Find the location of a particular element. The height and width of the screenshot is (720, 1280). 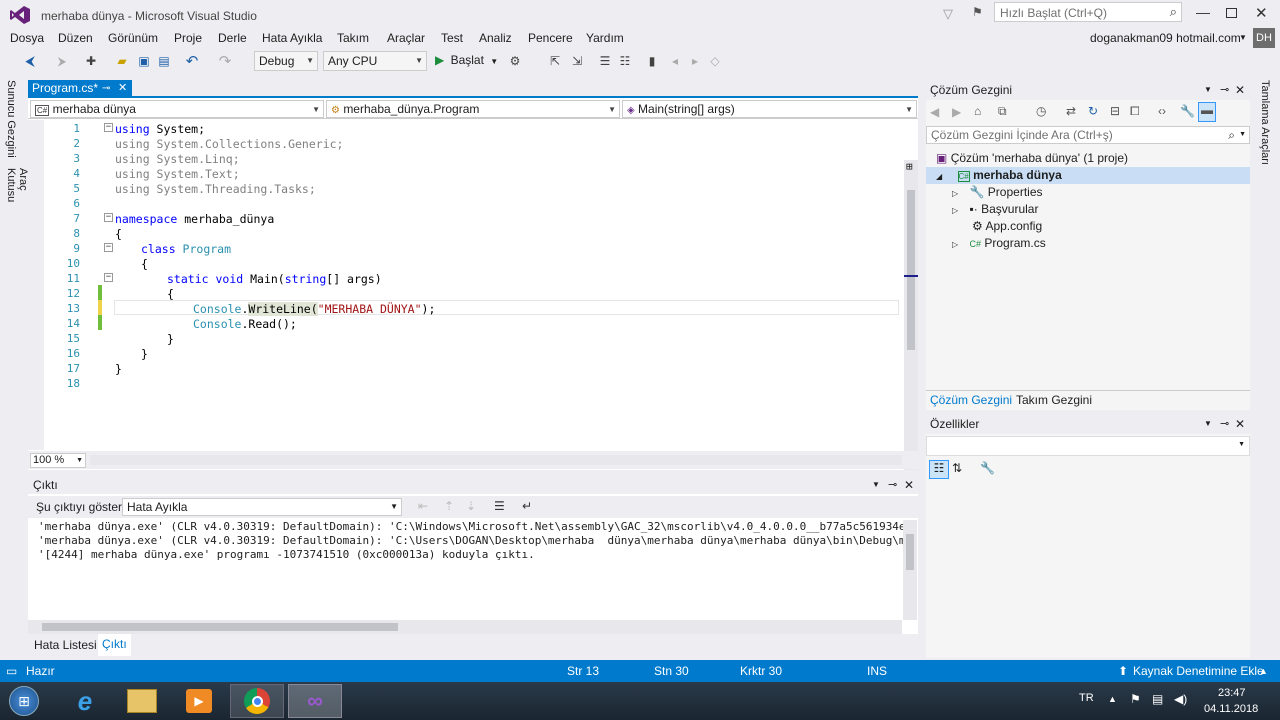

menu-analiz: Analiz is located at coordinates (495, 39).